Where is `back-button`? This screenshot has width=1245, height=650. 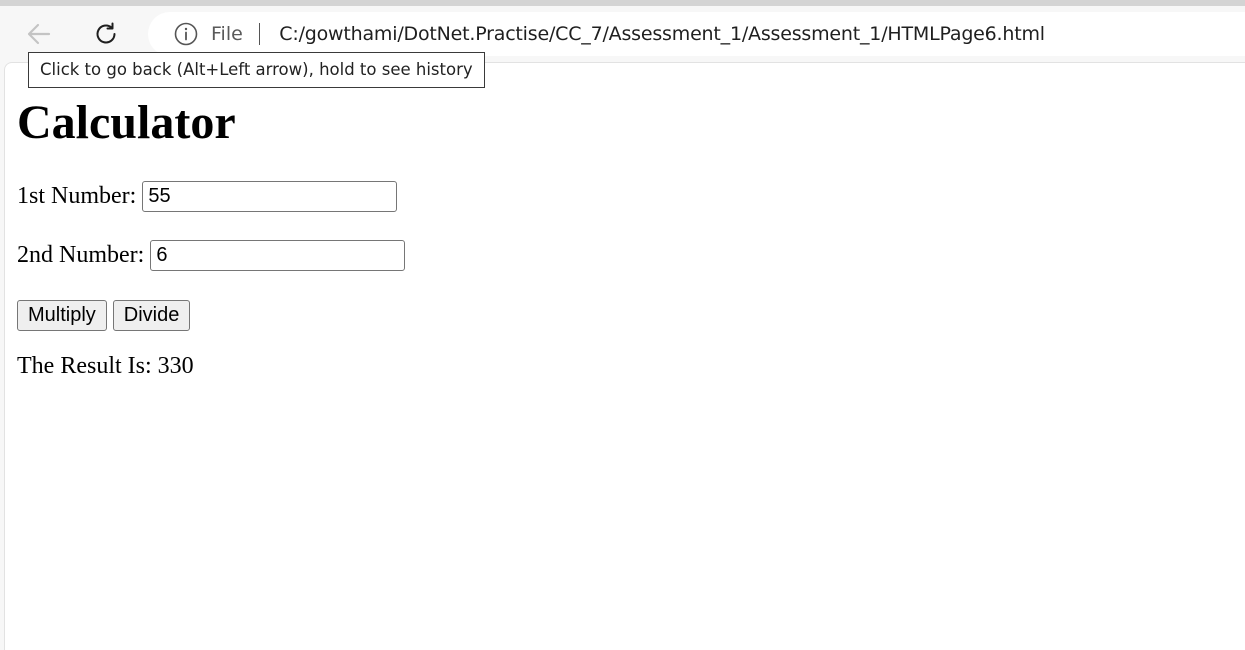
back-button is located at coordinates (39, 34).